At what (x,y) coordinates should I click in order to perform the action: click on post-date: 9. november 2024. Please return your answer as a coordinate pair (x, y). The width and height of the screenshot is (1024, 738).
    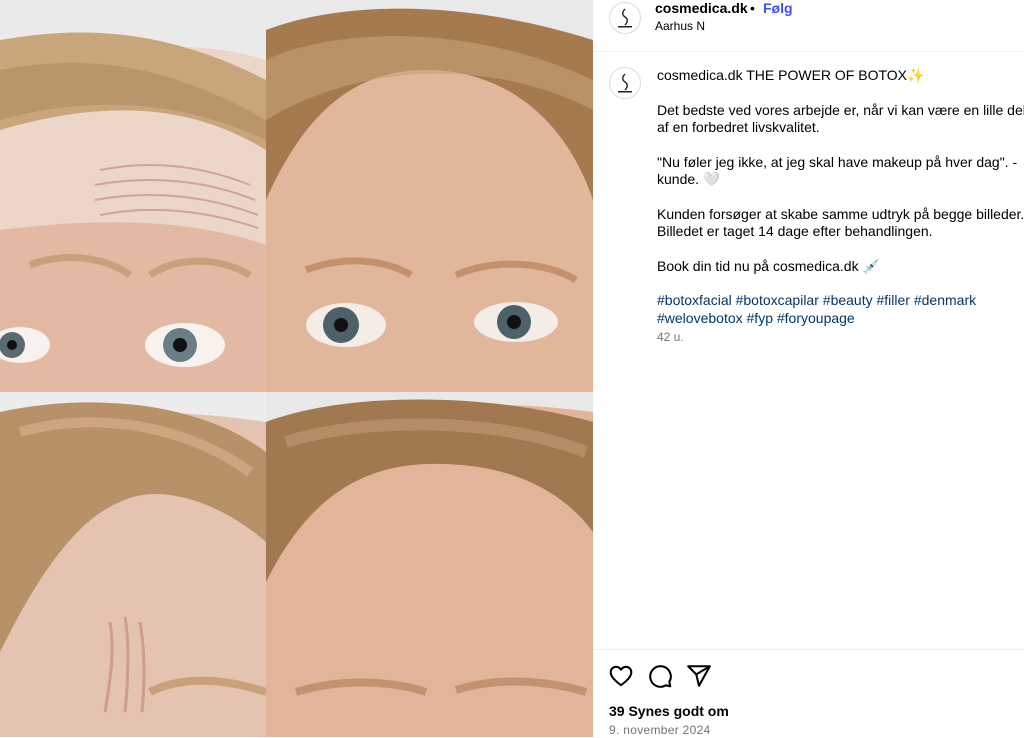
    Looking at the image, I should click on (660, 730).